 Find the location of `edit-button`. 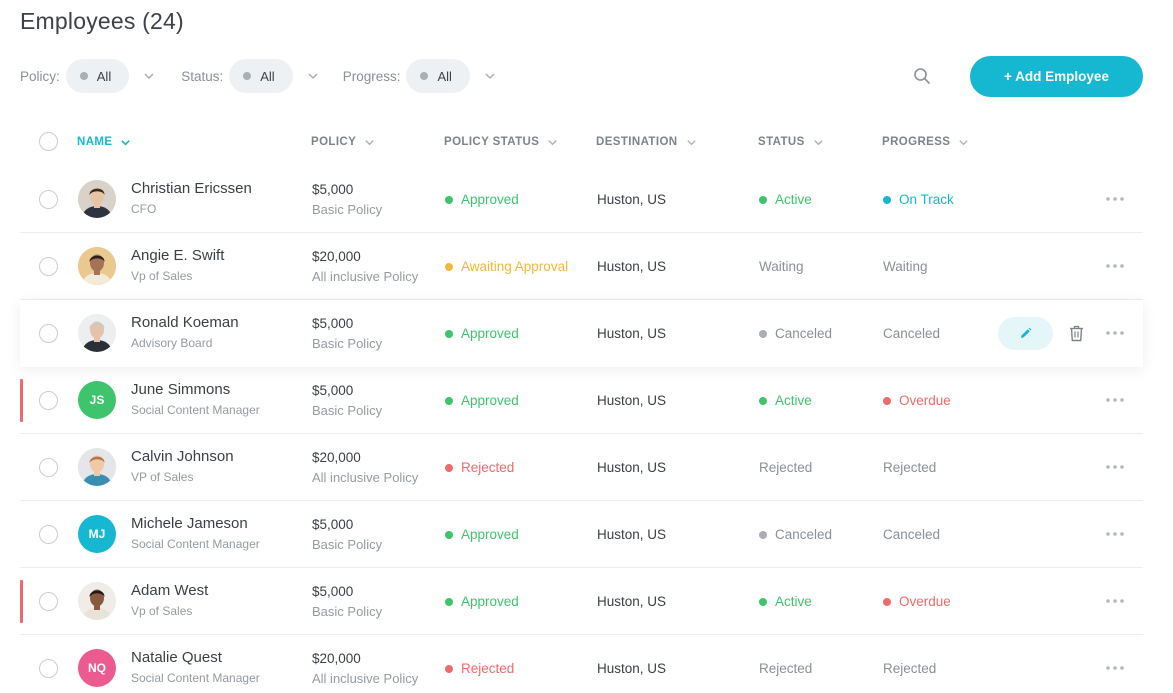

edit-button is located at coordinates (1025, 333).